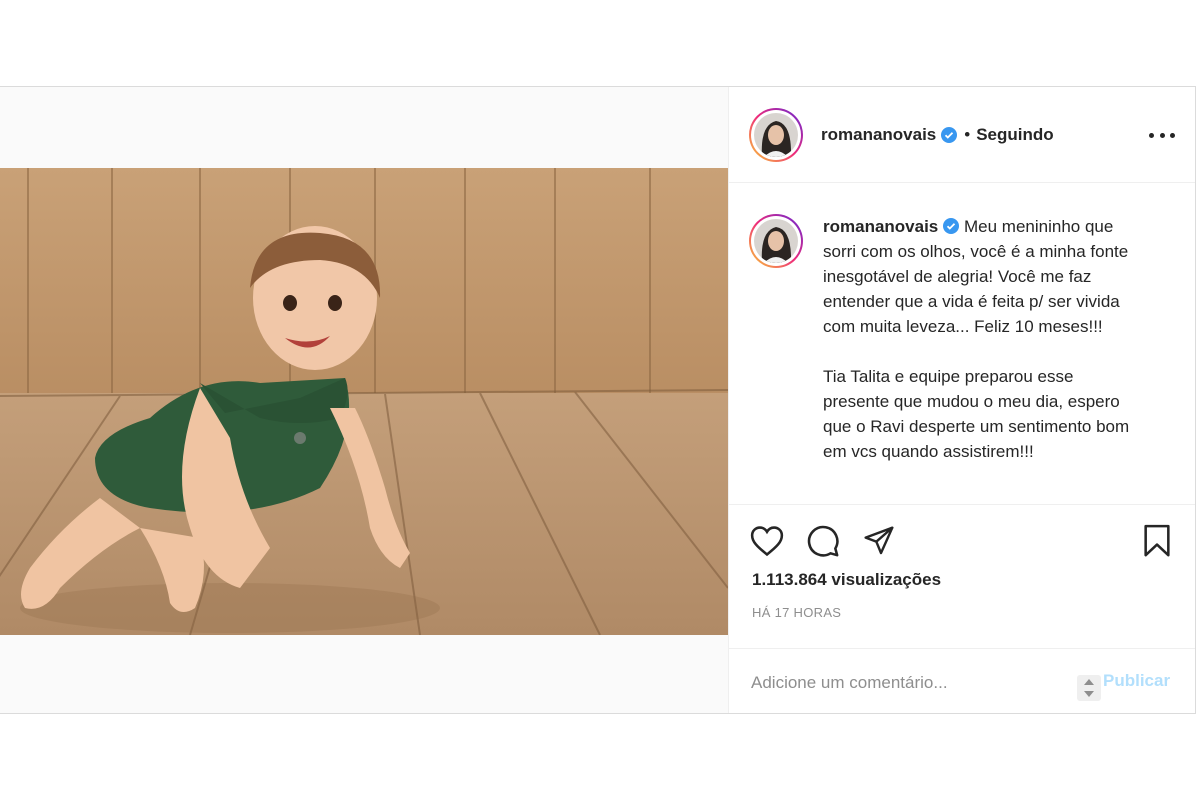 The height and width of the screenshot is (800, 1200). What do you see at coordinates (1089, 688) in the screenshot?
I see `loading-spinner-icon` at bounding box center [1089, 688].